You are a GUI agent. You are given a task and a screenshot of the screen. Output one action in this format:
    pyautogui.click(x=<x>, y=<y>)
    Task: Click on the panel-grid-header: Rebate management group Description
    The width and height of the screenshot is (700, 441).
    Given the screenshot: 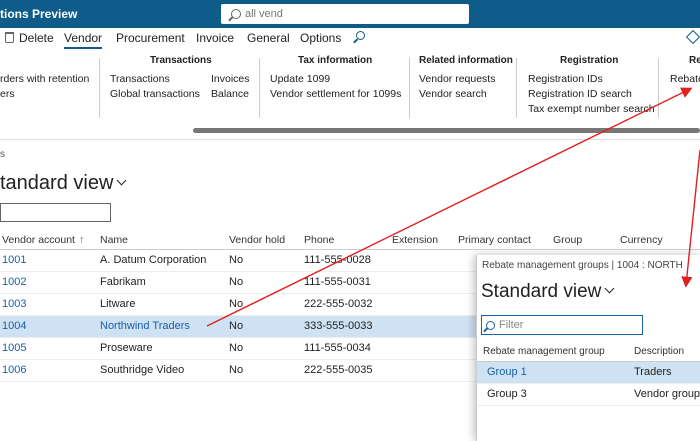 What is the action you would take?
    pyautogui.click(x=588, y=352)
    